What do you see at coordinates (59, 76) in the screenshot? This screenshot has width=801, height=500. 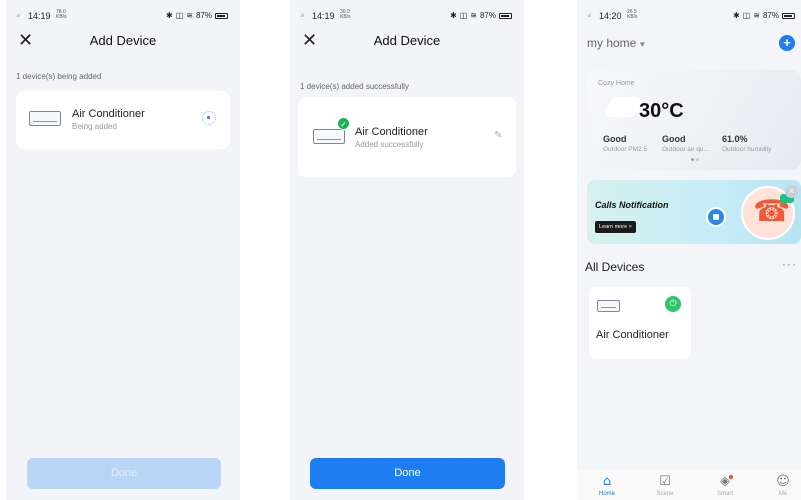 I see `progress-hint: 1 device(s) being added` at bounding box center [59, 76].